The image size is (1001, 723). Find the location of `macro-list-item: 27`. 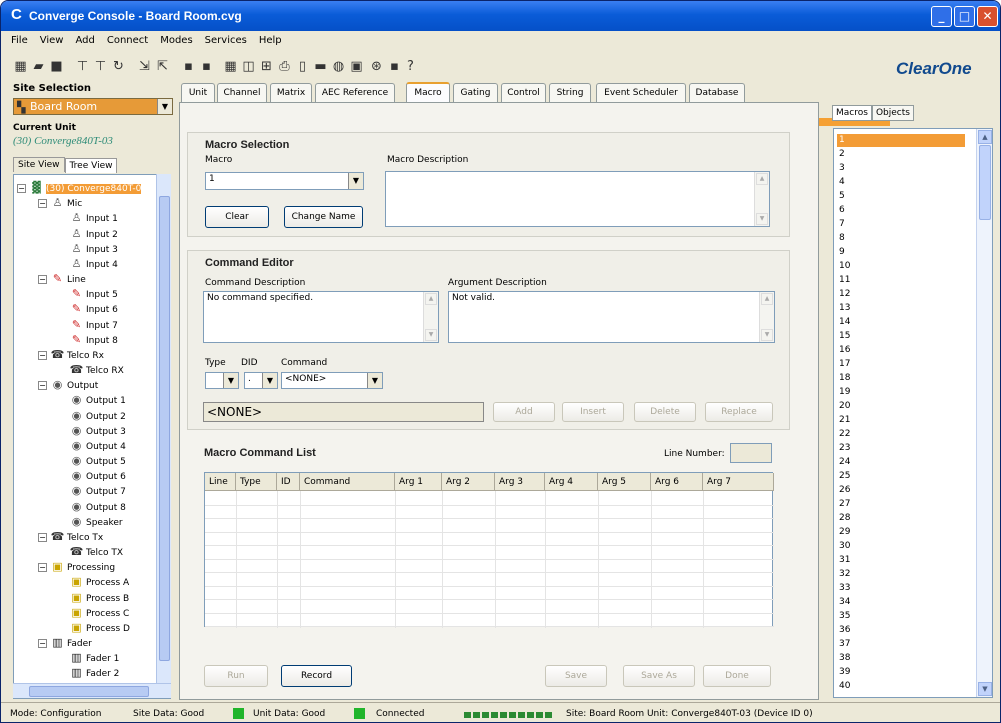

macro-list-item: 27 is located at coordinates (901, 504).